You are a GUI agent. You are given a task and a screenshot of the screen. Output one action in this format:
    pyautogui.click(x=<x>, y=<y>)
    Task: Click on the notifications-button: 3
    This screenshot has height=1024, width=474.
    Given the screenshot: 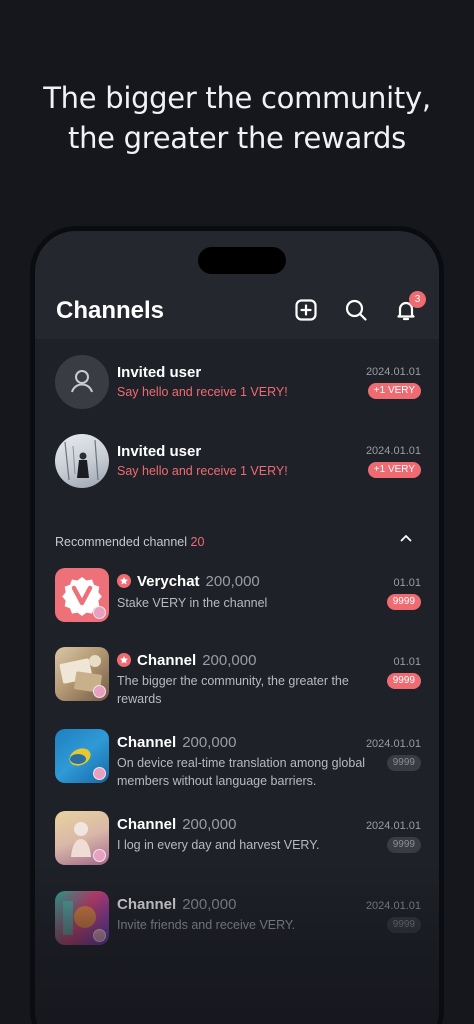 What is the action you would take?
    pyautogui.click(x=409, y=307)
    